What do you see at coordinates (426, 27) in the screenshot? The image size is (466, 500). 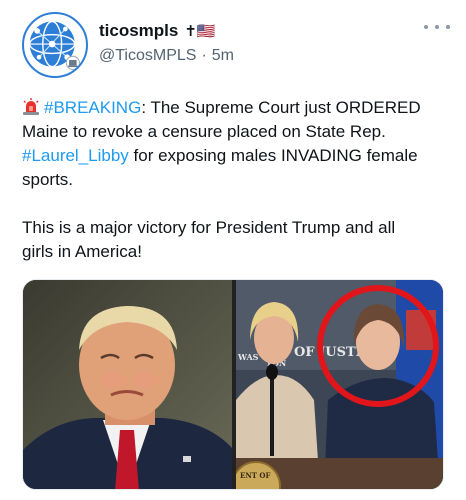 I see `more-horizontal-icon` at bounding box center [426, 27].